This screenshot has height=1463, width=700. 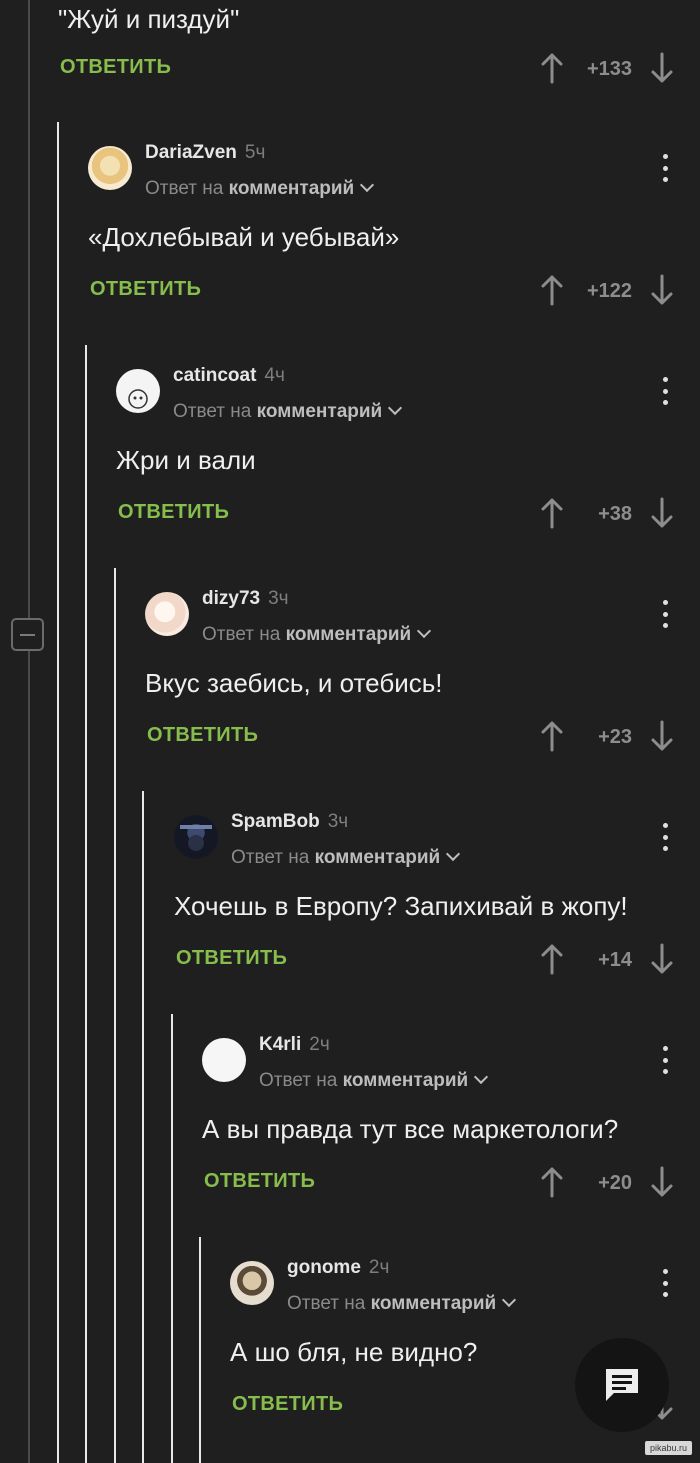 What do you see at coordinates (324, 1267) in the screenshot?
I see `username: gonome` at bounding box center [324, 1267].